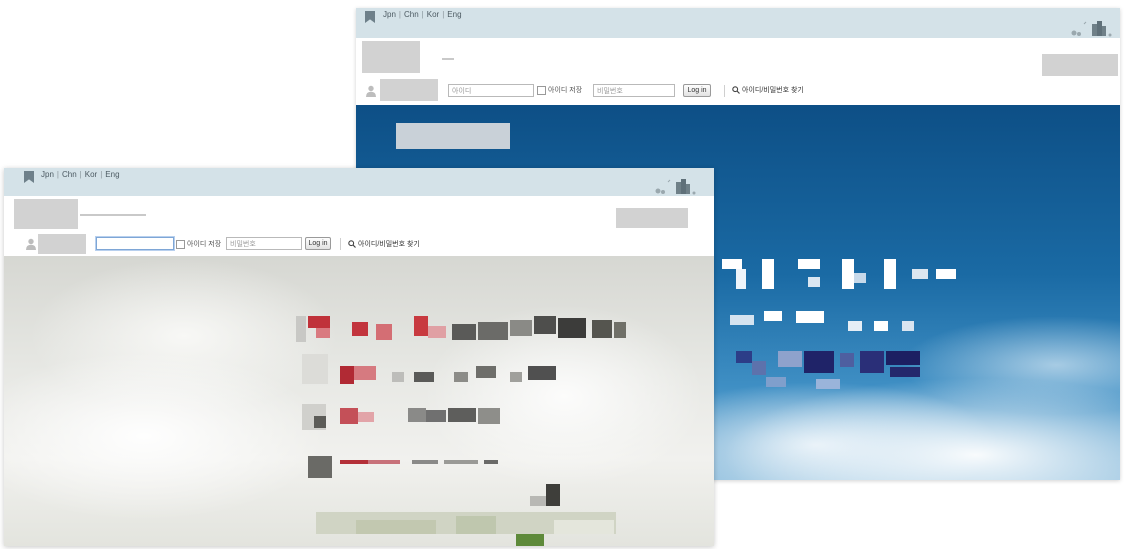  Describe the element at coordinates (453, 136) in the screenshot. I see `hero-title-placeholder` at that location.